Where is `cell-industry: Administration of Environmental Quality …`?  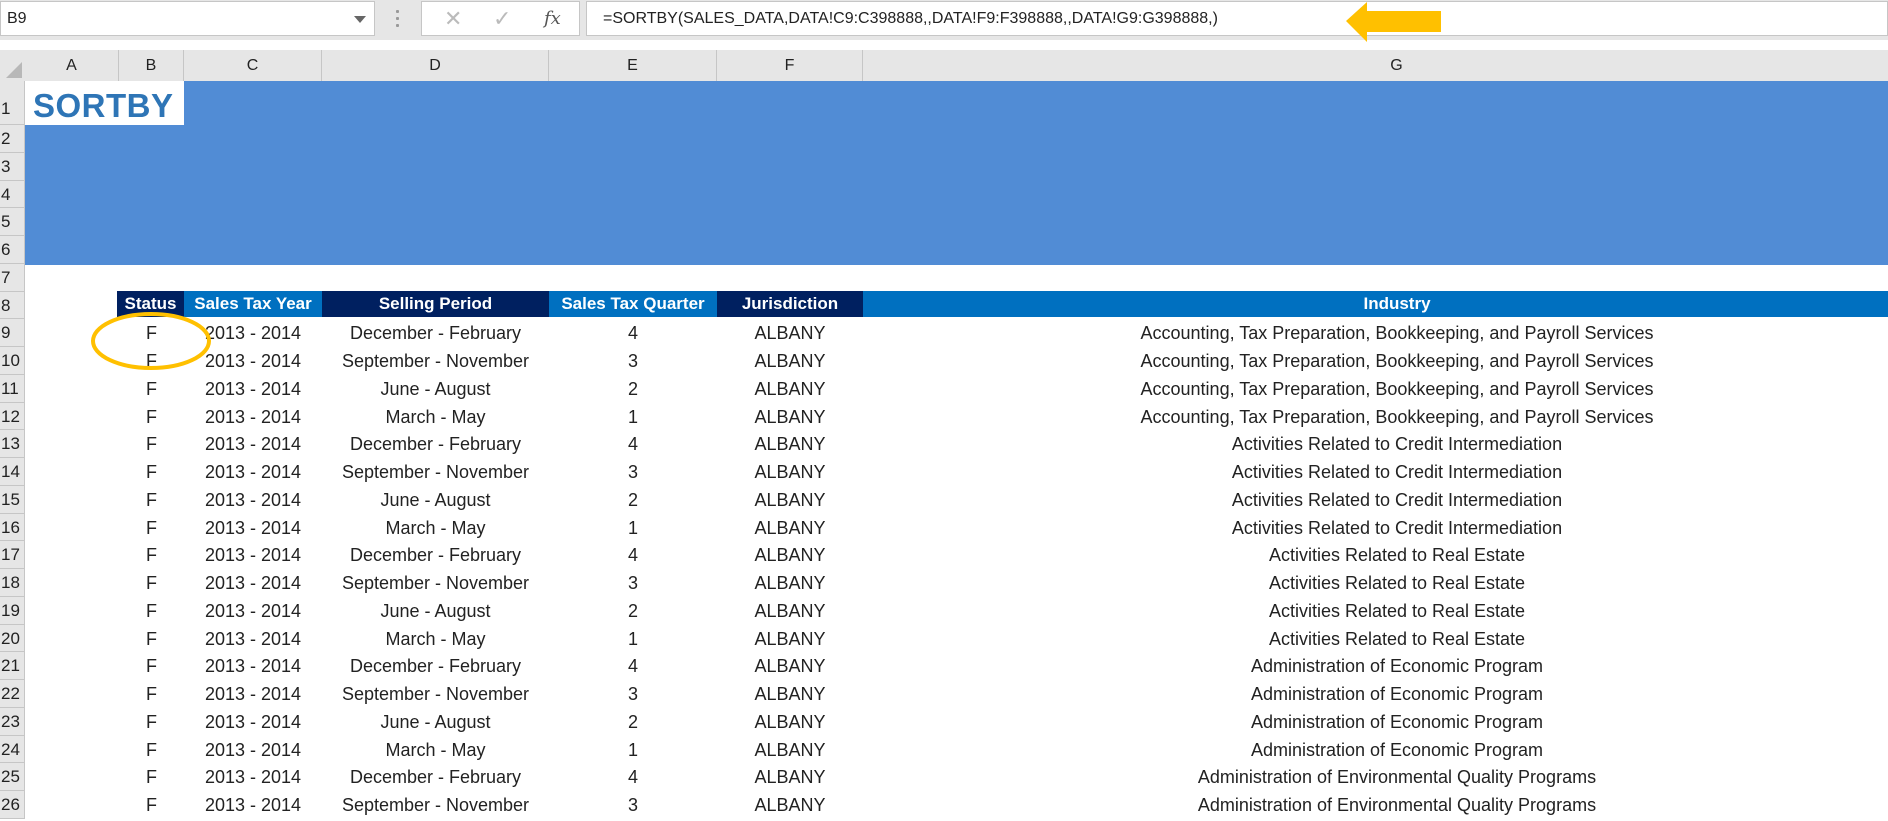 cell-industry: Administration of Environmental Quality … is located at coordinates (1375, 777).